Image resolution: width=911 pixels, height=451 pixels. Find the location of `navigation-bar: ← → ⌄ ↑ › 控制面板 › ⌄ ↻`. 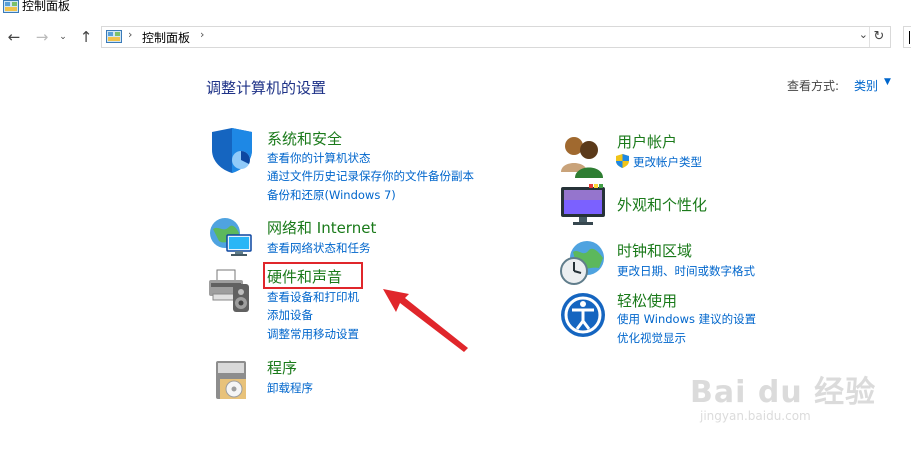

navigation-bar: ← → ⌄ ↑ › 控制面板 › ⌄ ↻ is located at coordinates (455, 38).